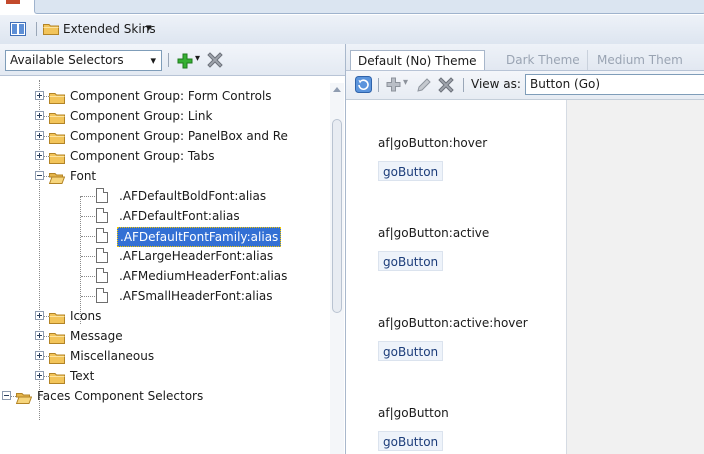 This screenshot has height=454, width=704. I want to click on tree-selector-item: .AFSmallHeaderFont:alias, so click(164, 296).